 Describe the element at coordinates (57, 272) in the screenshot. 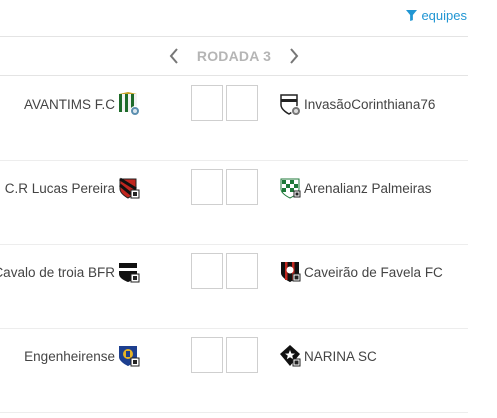

I see `home-team-name: Cavalo de troia BFR` at that location.